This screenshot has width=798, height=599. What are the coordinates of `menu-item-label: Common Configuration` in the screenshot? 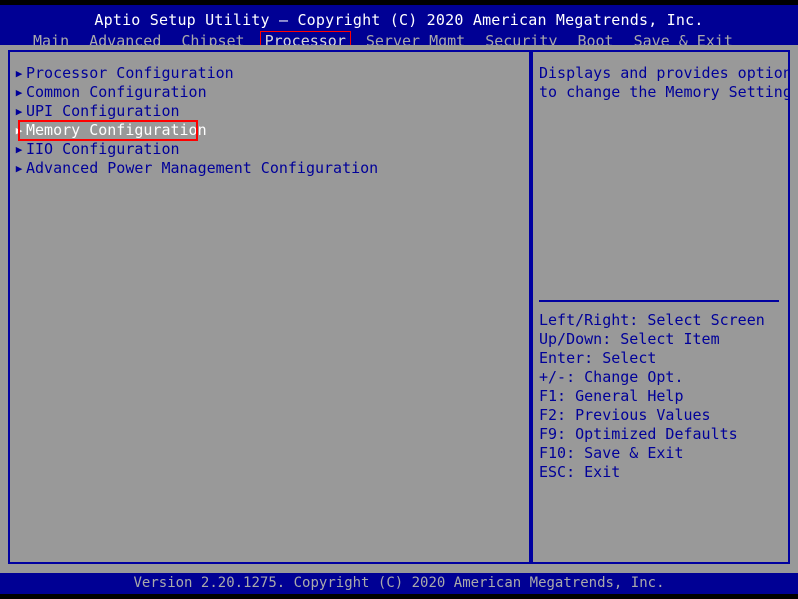 It's located at (116, 92).